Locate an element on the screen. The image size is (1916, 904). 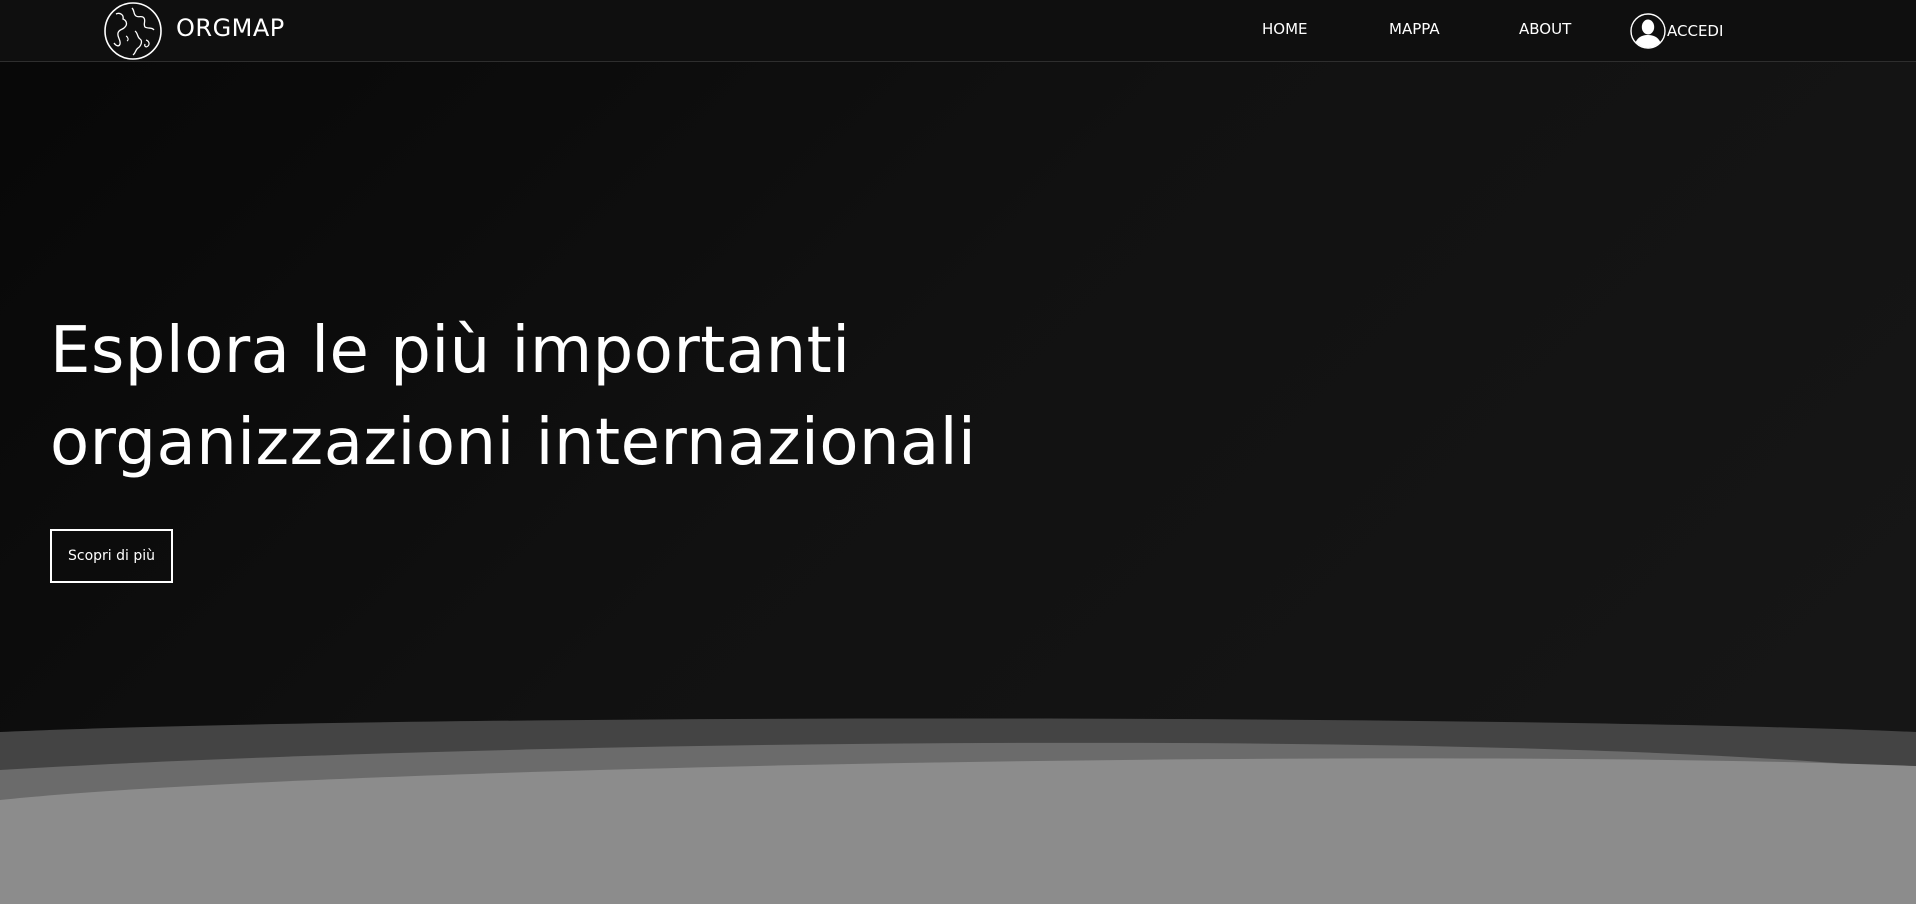
nav-about-link: ABOUT is located at coordinates (1545, 29).